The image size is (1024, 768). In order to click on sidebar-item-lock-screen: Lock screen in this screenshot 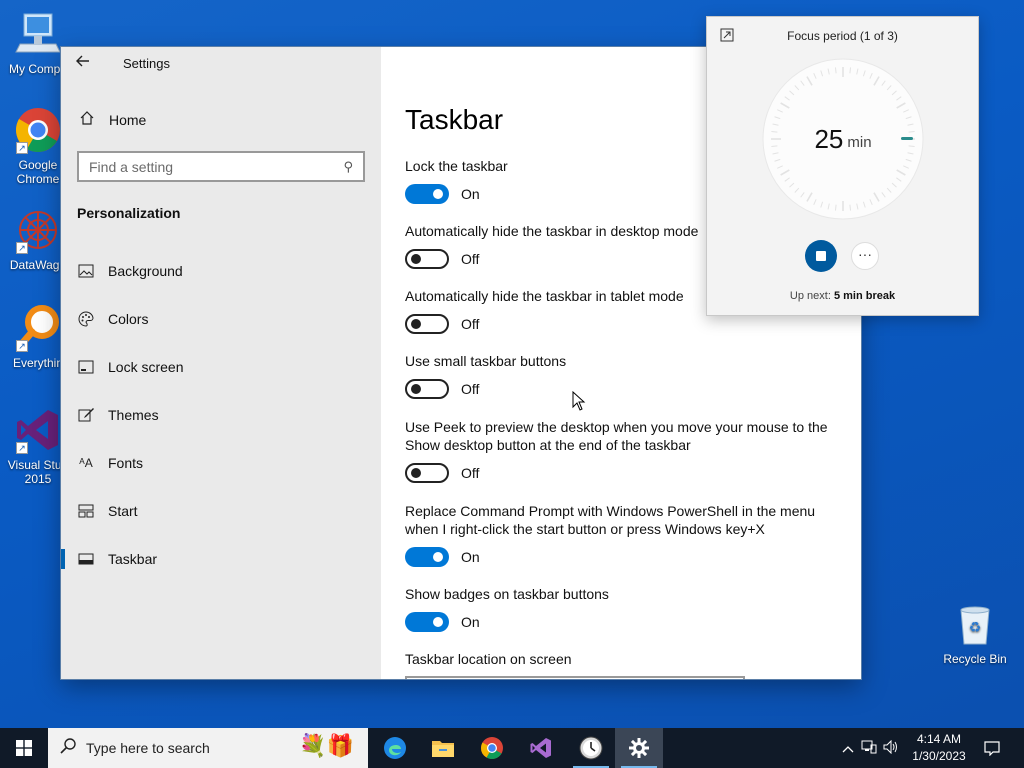, I will do `click(221, 367)`.